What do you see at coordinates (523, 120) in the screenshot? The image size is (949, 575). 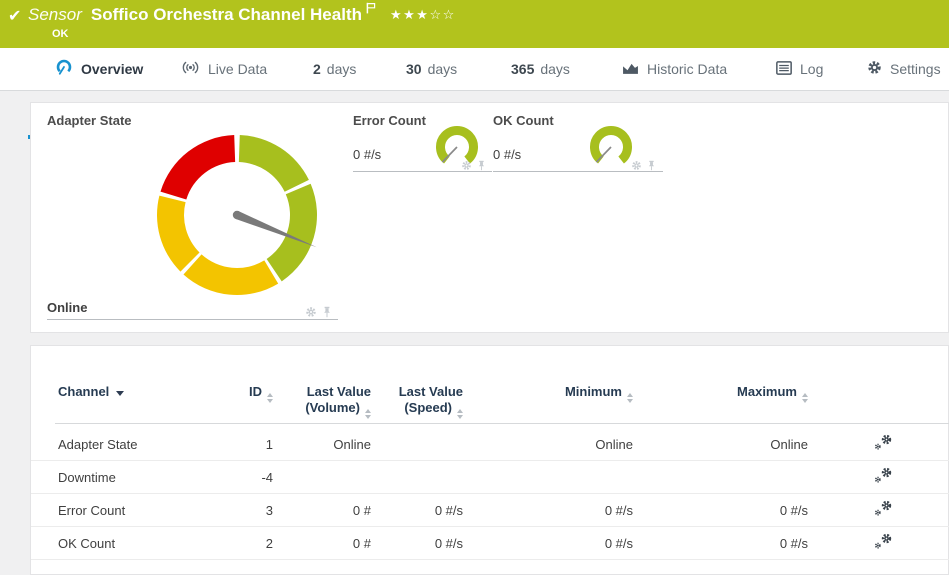 I see `ok-count-gauge-title: OK Count` at bounding box center [523, 120].